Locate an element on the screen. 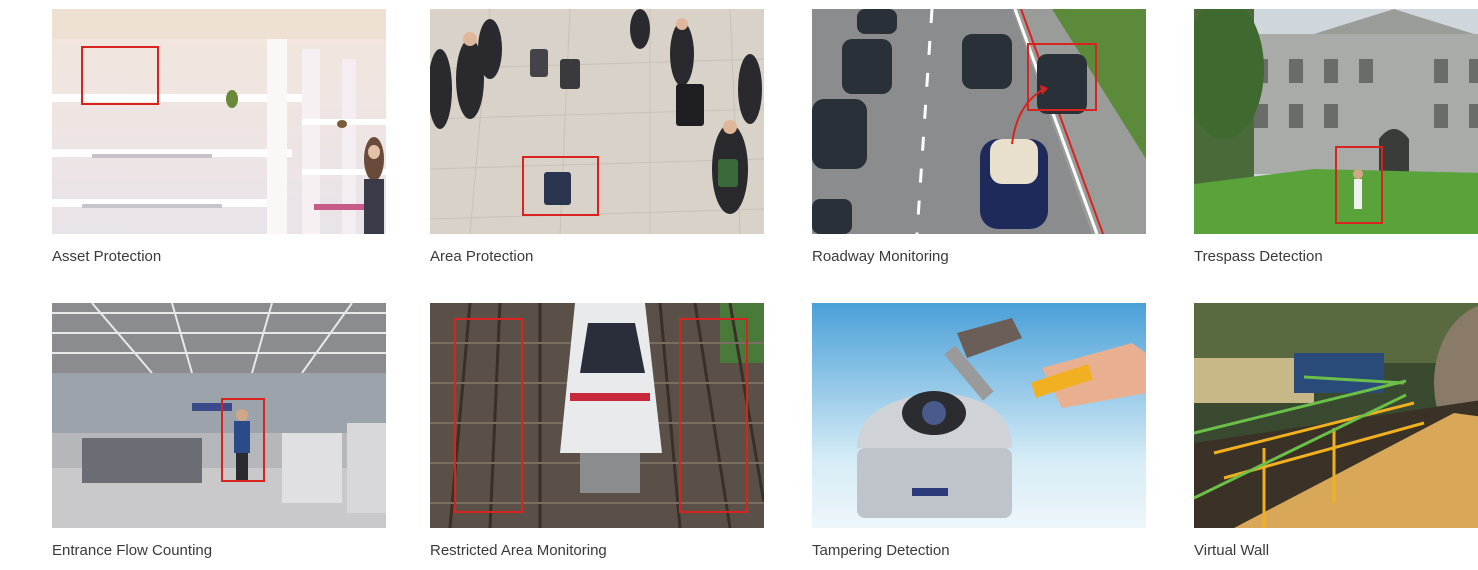 The width and height of the screenshot is (1478, 570). gallery-caption: Trespass Detection is located at coordinates (1258, 256).